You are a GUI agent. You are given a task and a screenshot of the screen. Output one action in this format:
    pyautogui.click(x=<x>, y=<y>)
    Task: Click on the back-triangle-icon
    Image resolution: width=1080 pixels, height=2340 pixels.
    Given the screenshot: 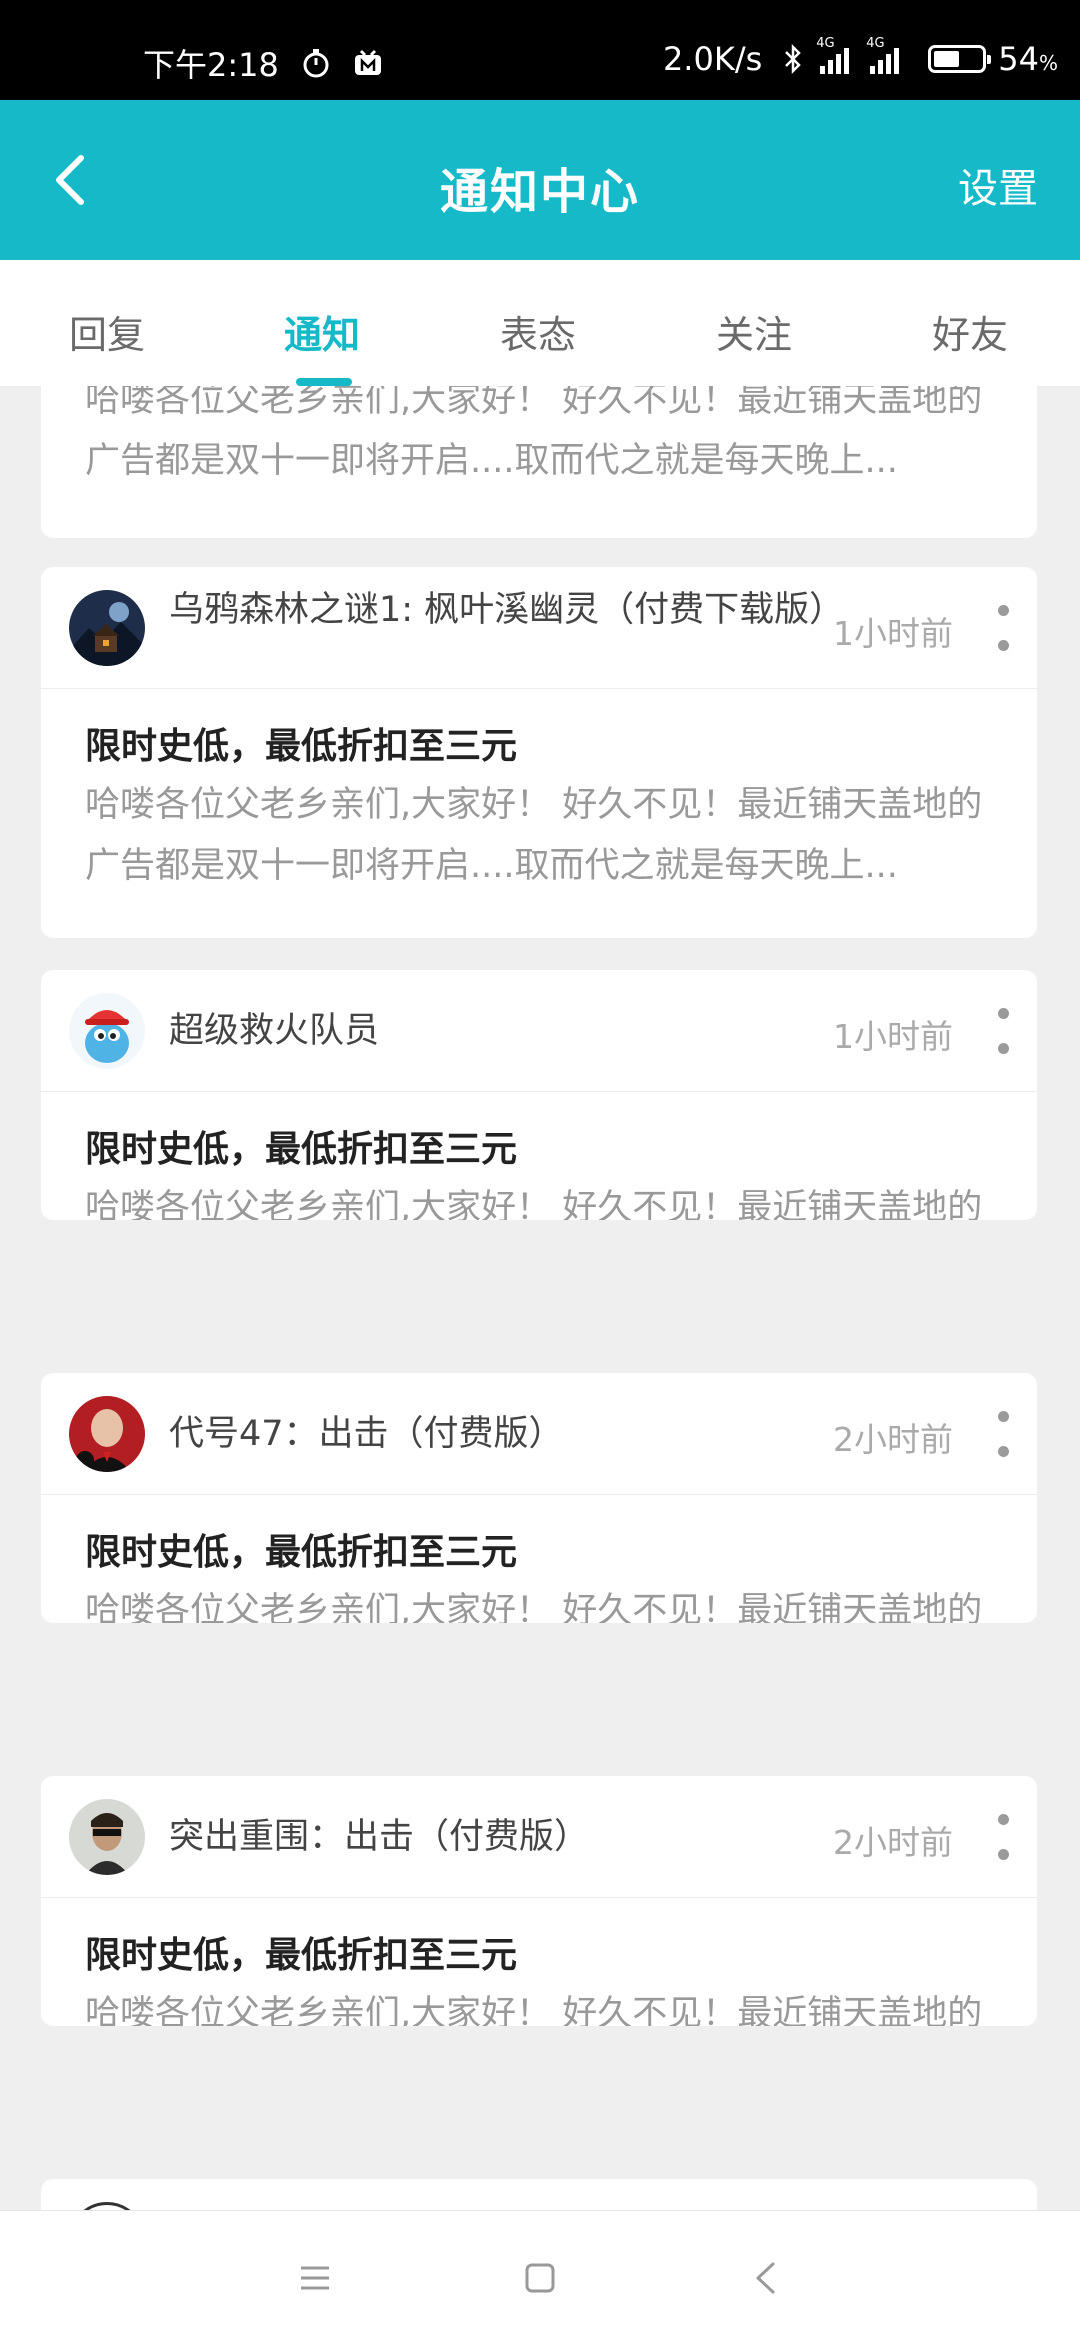 What is the action you would take?
    pyautogui.click(x=765, y=2278)
    